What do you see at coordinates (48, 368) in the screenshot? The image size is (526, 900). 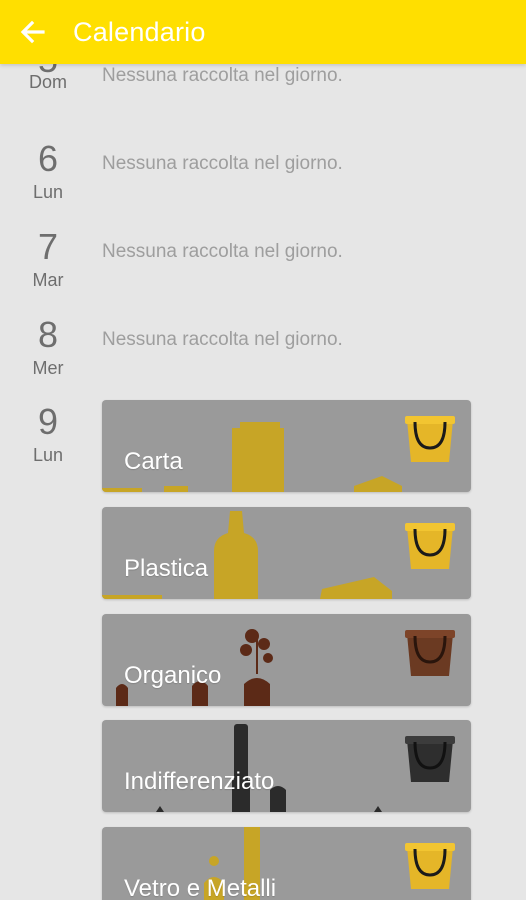 I see `day-weekday: Mer` at bounding box center [48, 368].